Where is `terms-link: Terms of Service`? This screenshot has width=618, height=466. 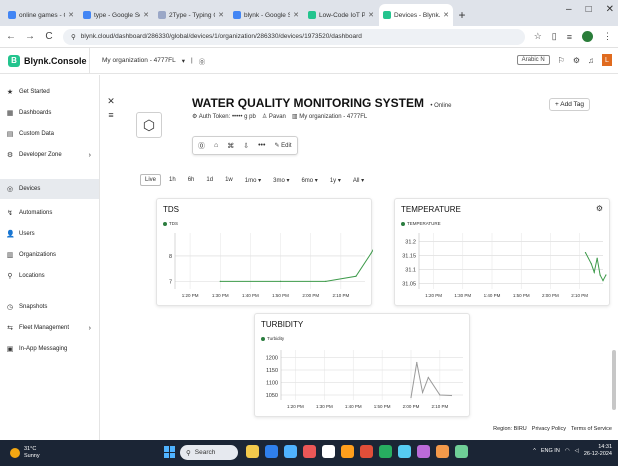 terms-link: Terms of Service is located at coordinates (591, 429).